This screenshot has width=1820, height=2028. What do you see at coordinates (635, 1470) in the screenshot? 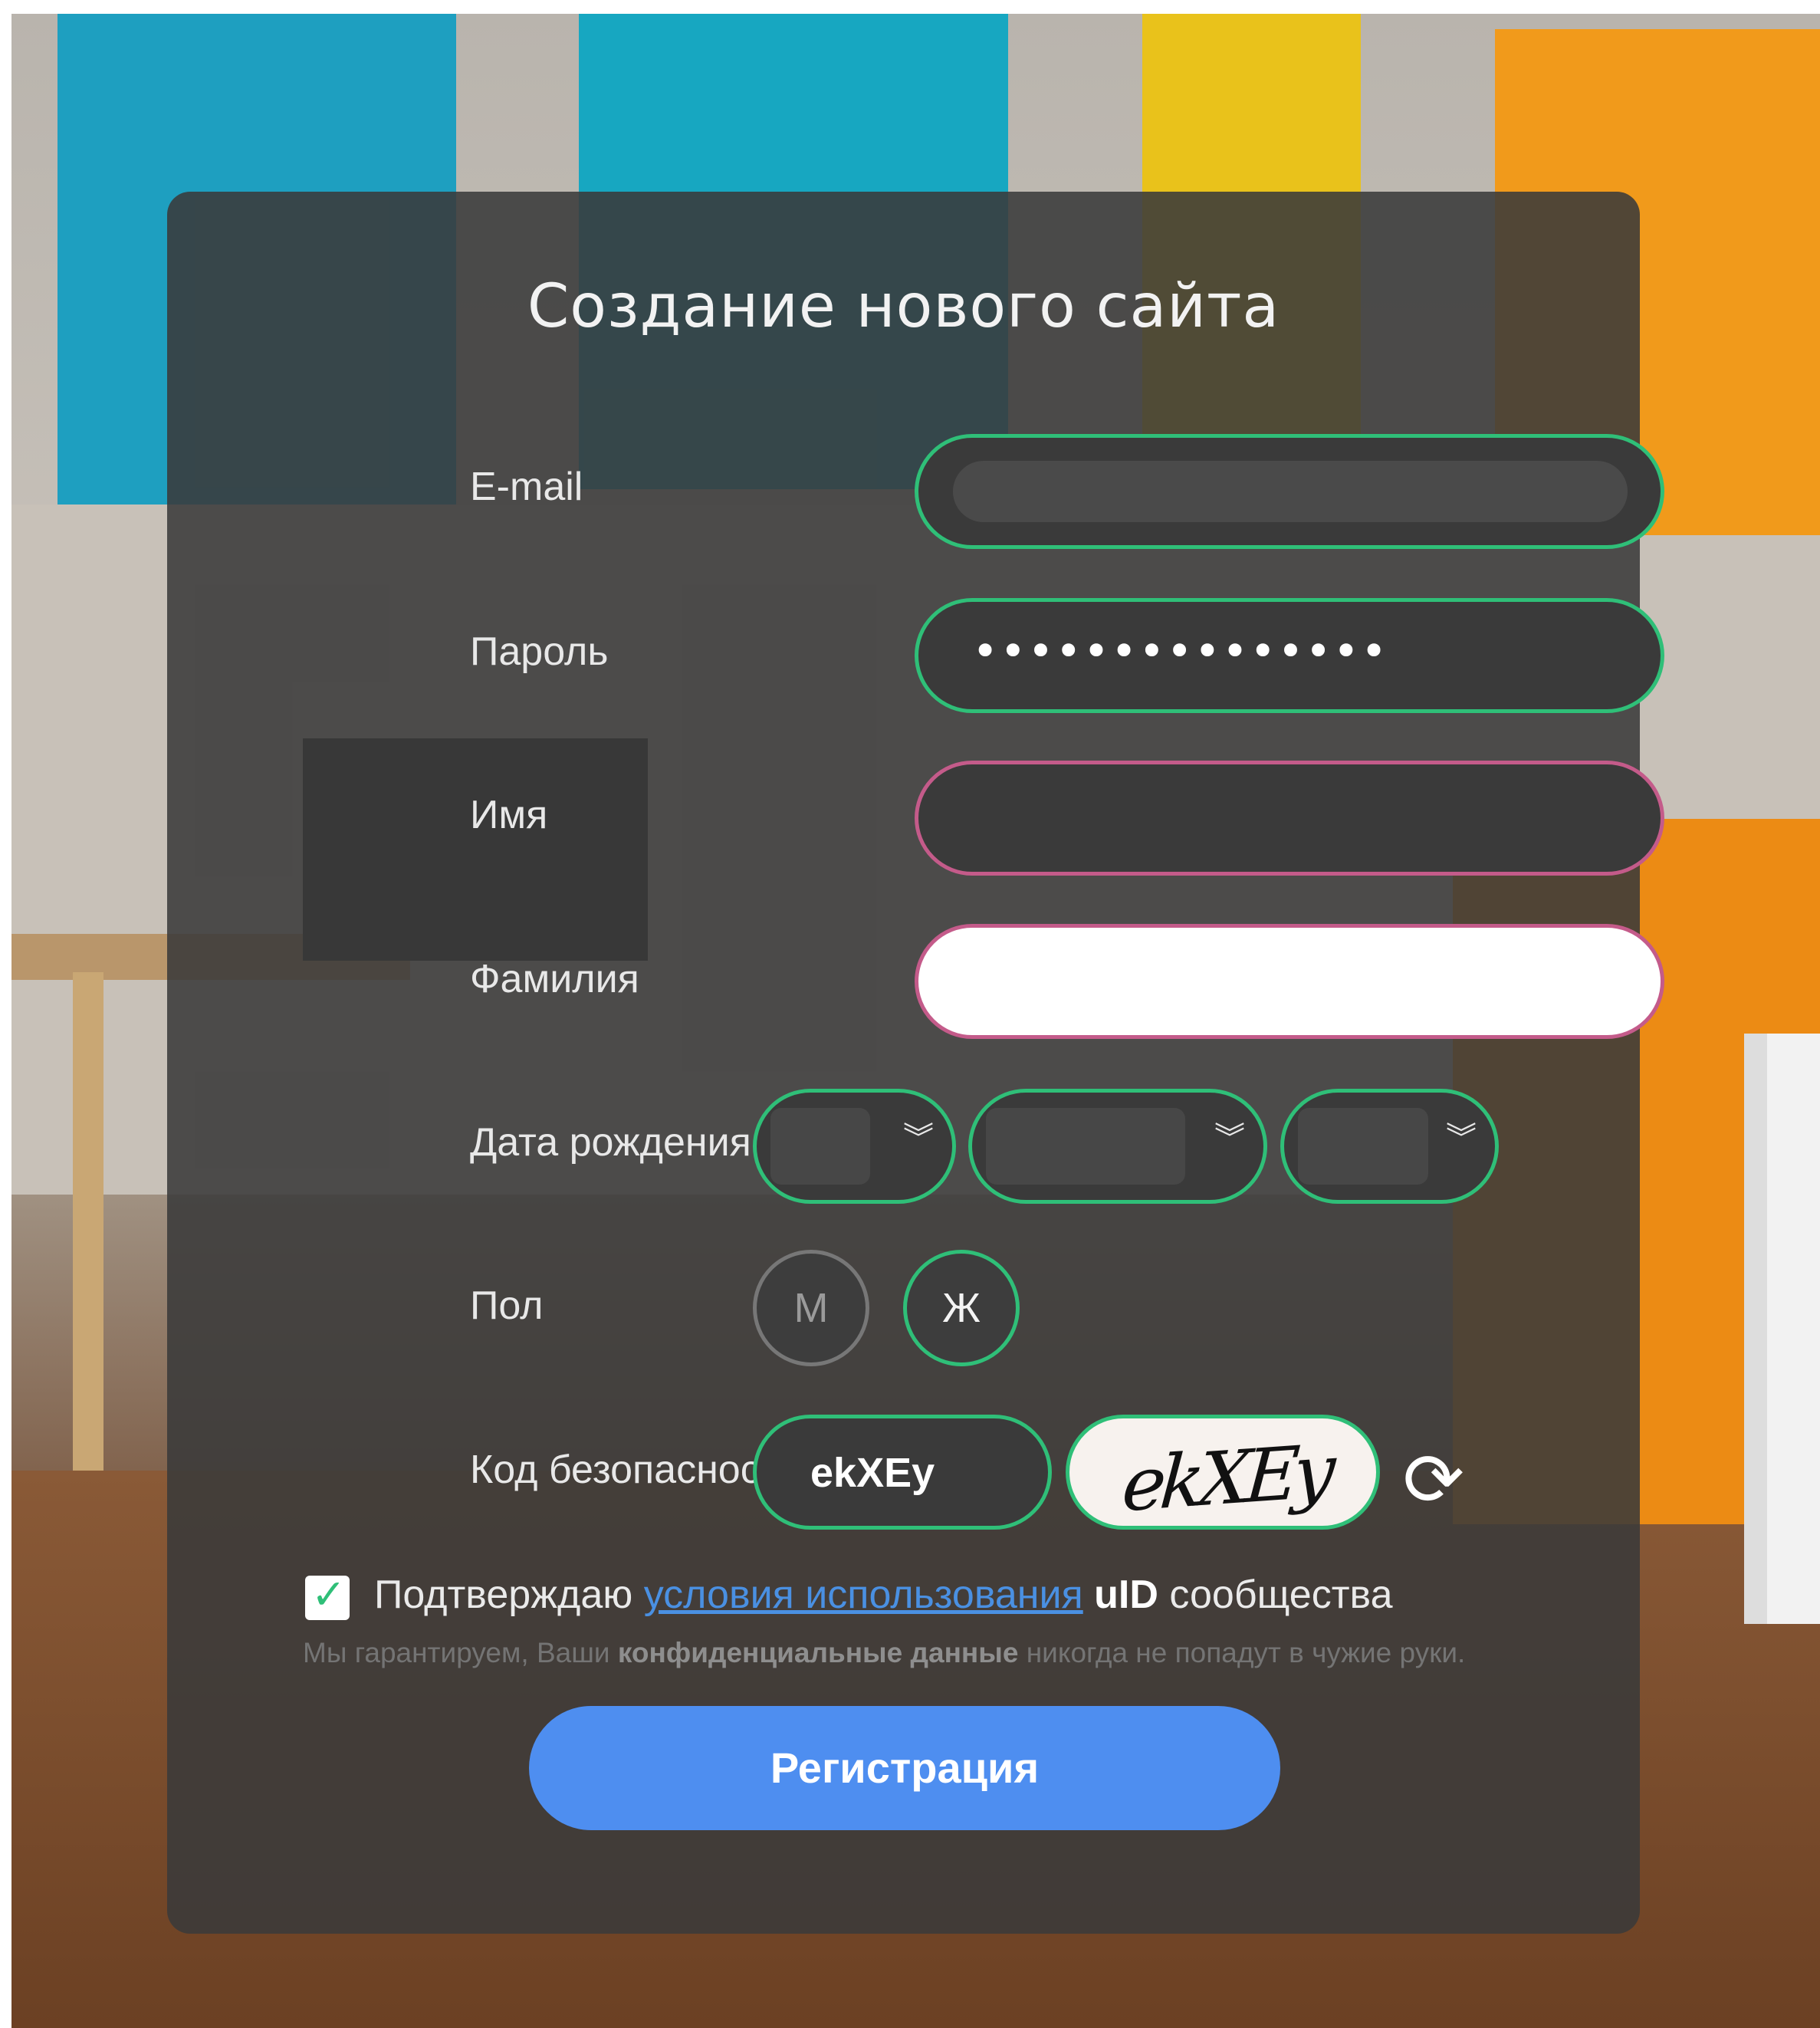
I see `security-code-label: Код безопасности` at bounding box center [635, 1470].